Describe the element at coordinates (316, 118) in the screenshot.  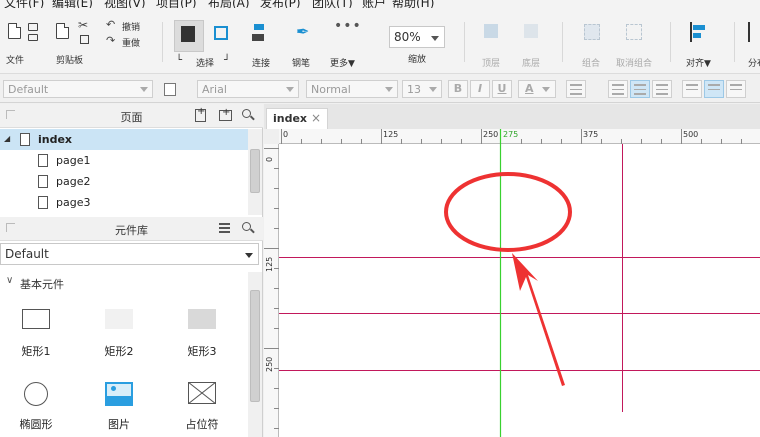
I see `close-icon: ×` at that location.